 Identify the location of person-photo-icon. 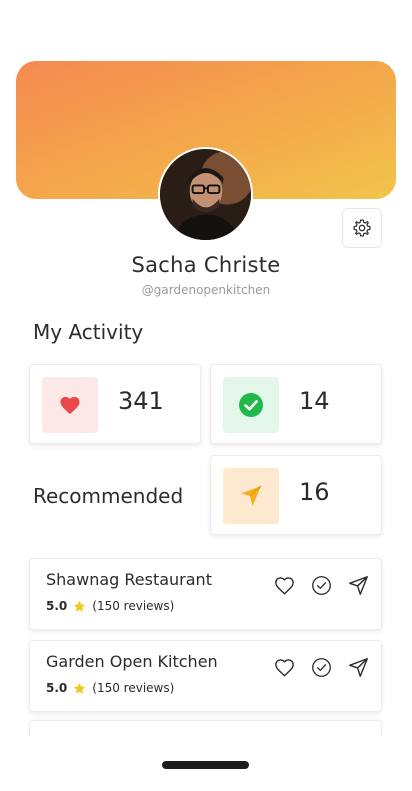
(205, 194).